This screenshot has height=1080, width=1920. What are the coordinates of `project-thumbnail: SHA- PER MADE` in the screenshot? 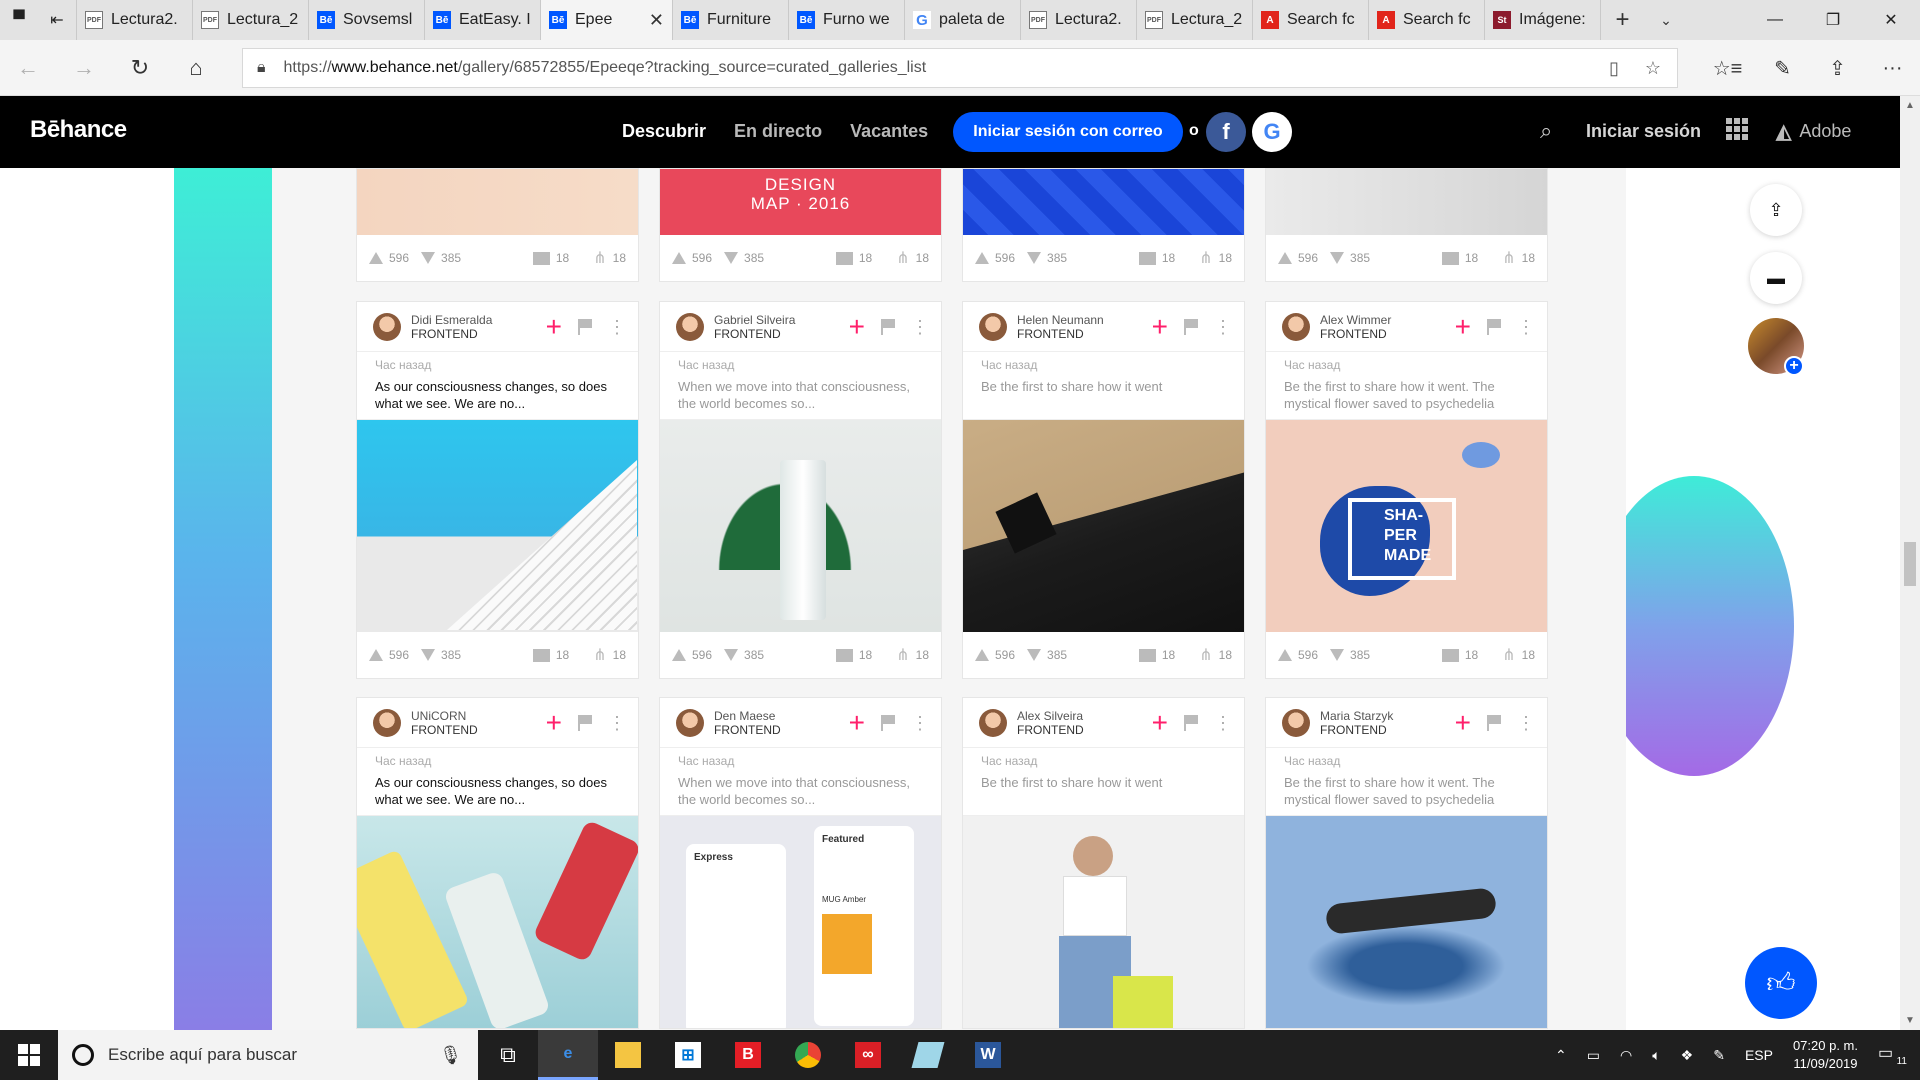 It's located at (1406, 526).